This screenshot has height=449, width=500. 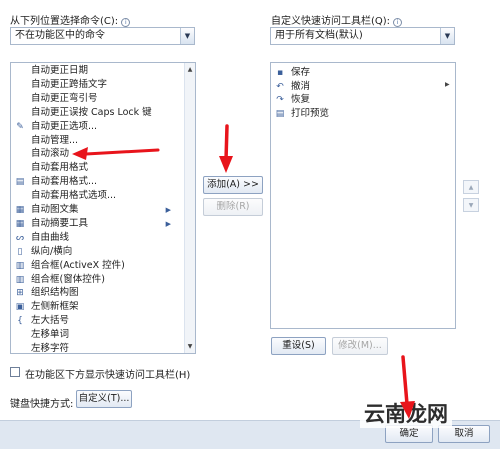 I want to click on arrow-to-ok-button, so click(x=405, y=380).